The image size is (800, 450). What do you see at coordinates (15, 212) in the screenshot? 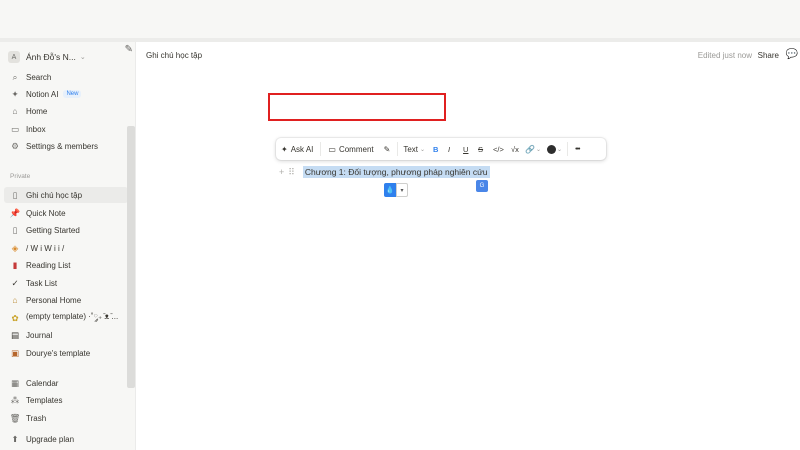
I see `pin-icon: 📌` at bounding box center [15, 212].